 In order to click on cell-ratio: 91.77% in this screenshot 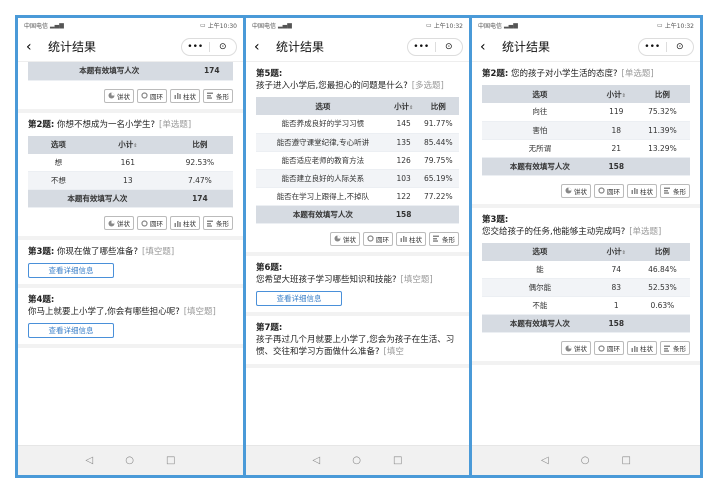, I will do `click(438, 124)`.